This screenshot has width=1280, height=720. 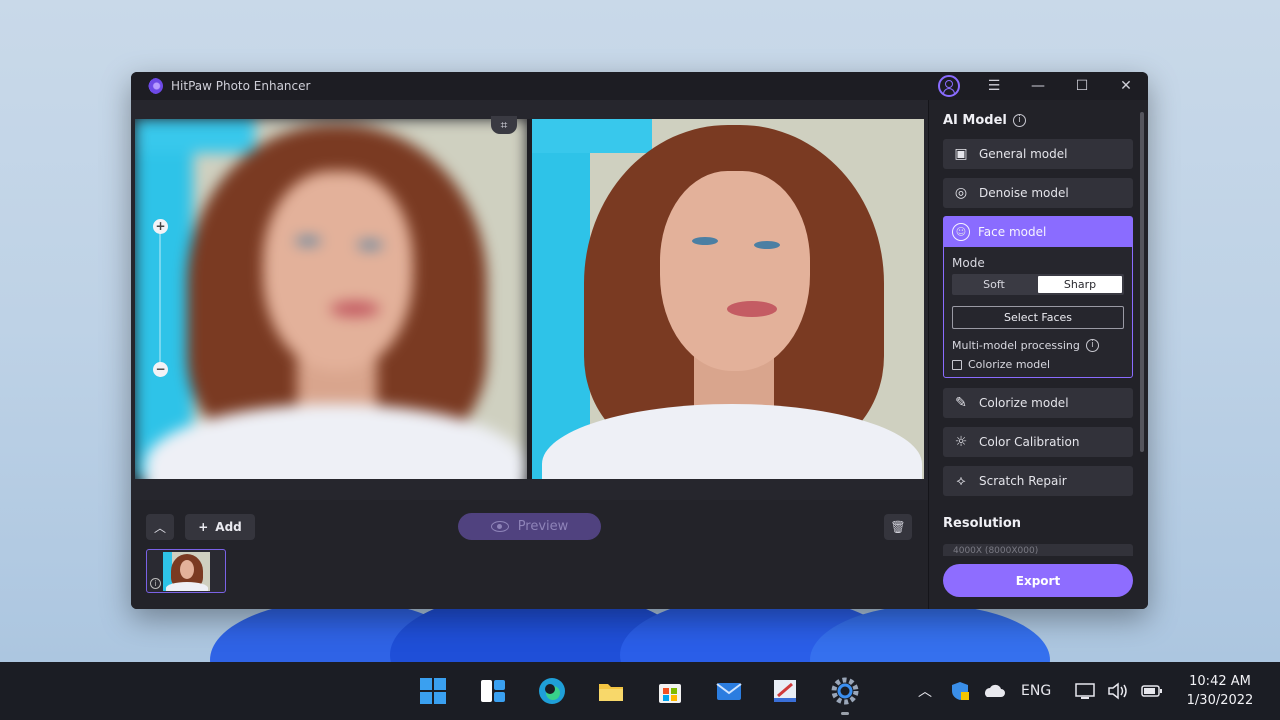 What do you see at coordinates (994, 284) in the screenshot?
I see `mode-soft-option: Soft` at bounding box center [994, 284].